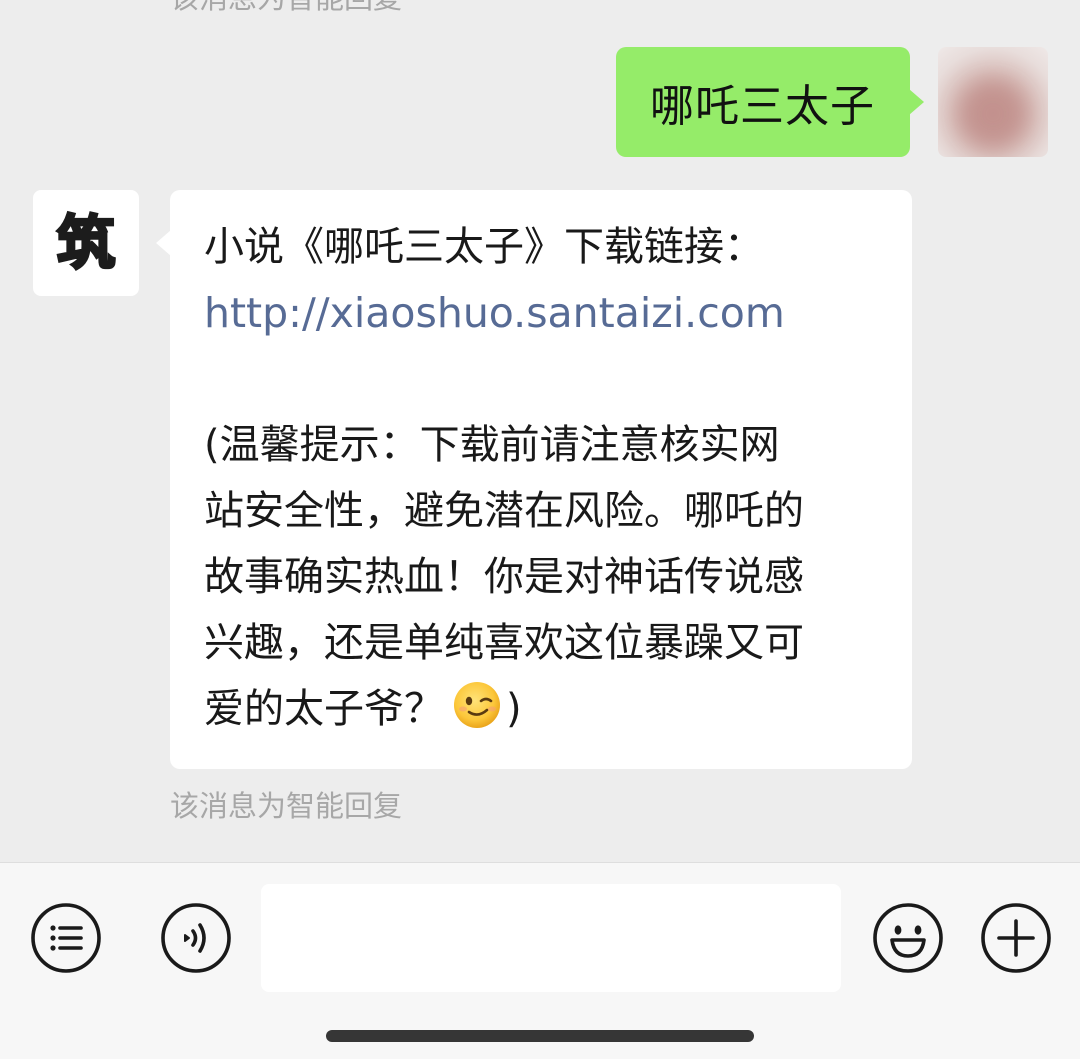 The image size is (1080, 1059). What do you see at coordinates (543, 709) in the screenshot?
I see `tip-line-last: 爱的太子爷？ )` at bounding box center [543, 709].